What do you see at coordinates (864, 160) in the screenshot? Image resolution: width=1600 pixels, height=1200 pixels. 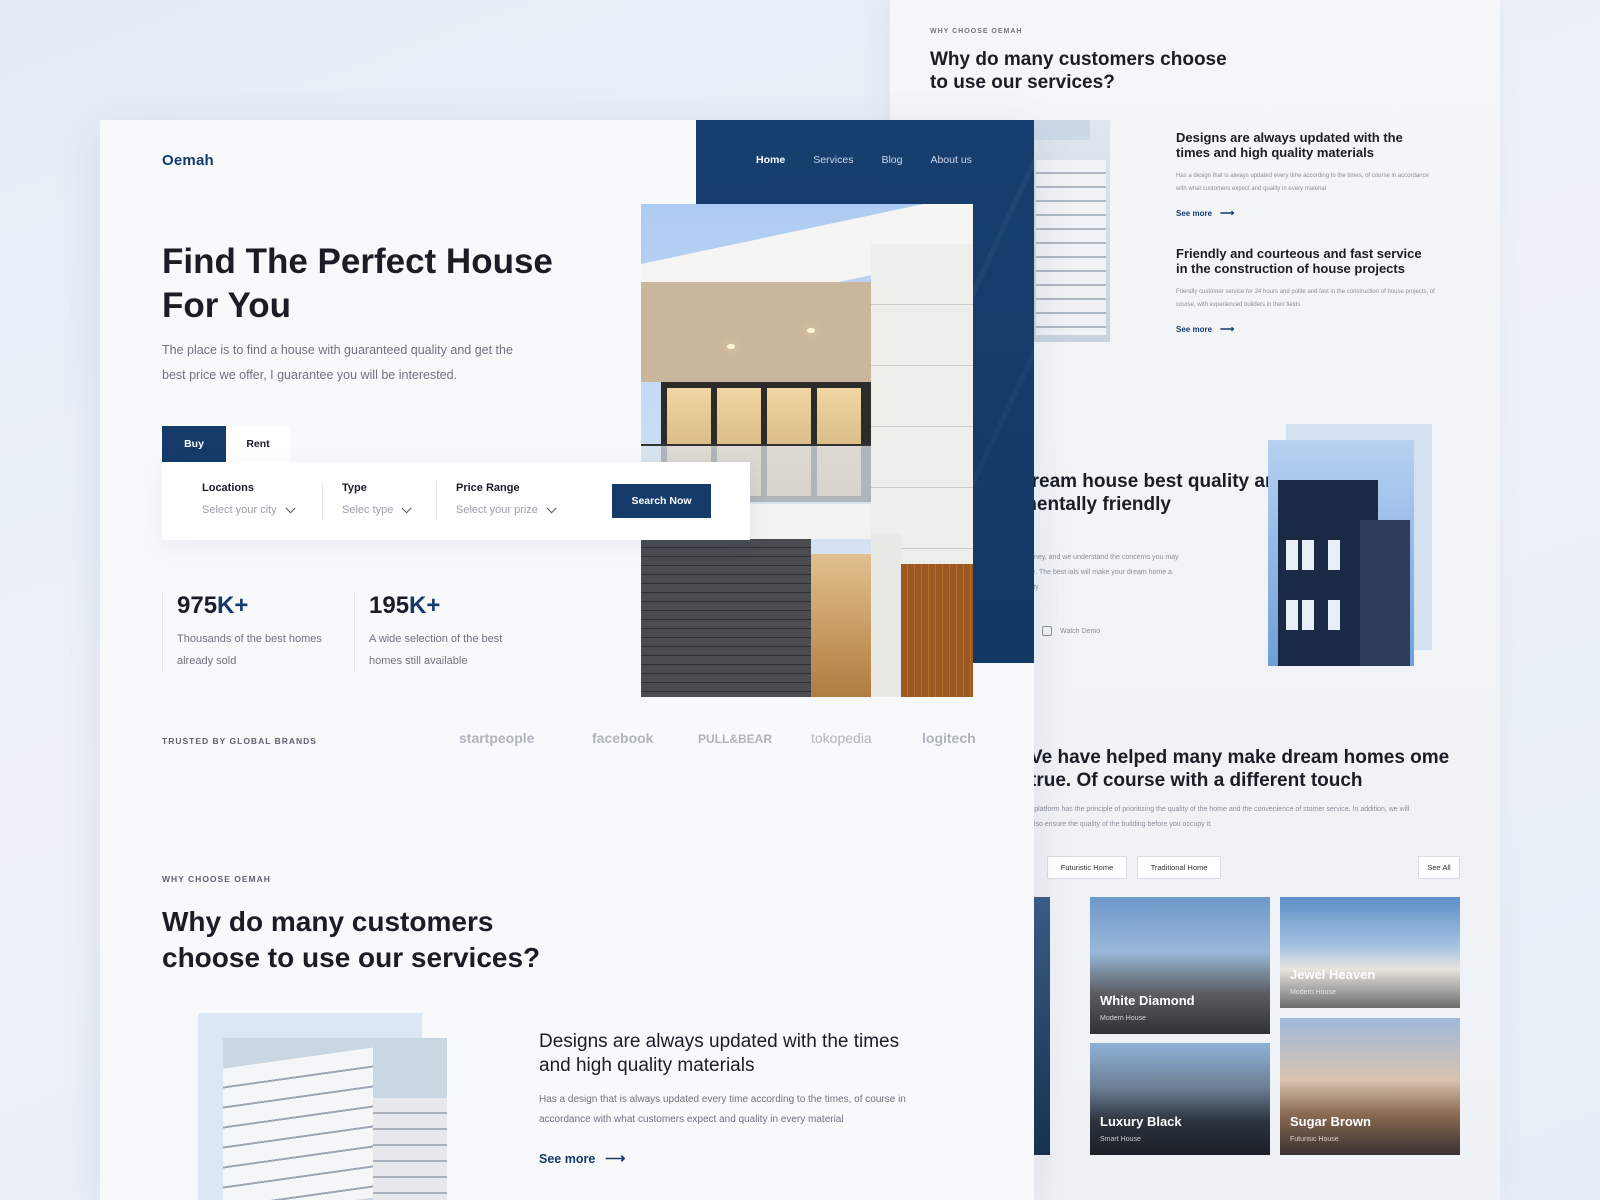 I see `main-nav: Home Services Blog About us` at bounding box center [864, 160].